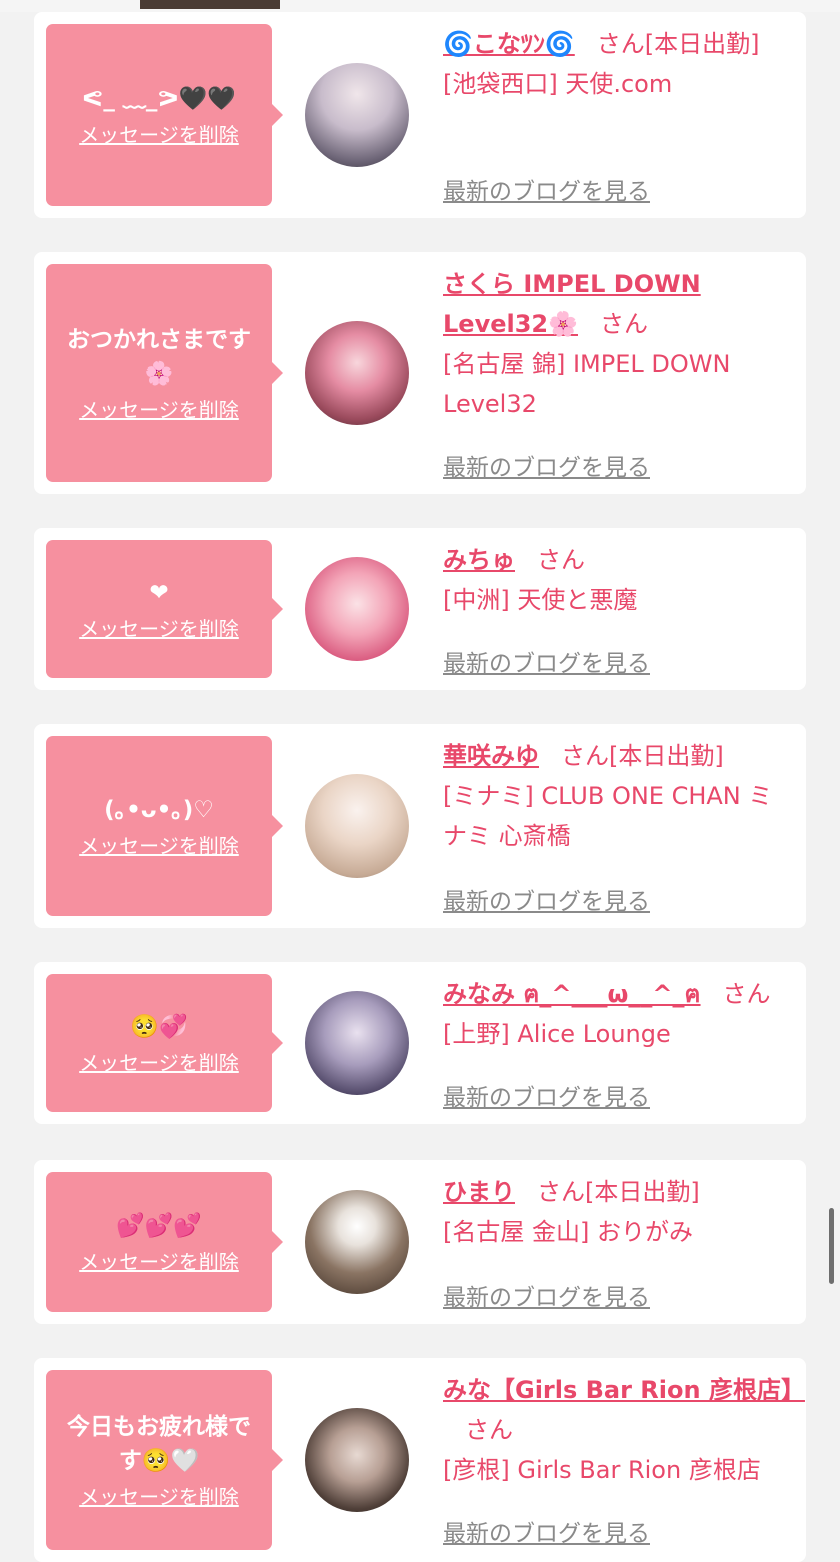  I want to click on shop-label: [上野] Alice Lounge, so click(557, 1034).